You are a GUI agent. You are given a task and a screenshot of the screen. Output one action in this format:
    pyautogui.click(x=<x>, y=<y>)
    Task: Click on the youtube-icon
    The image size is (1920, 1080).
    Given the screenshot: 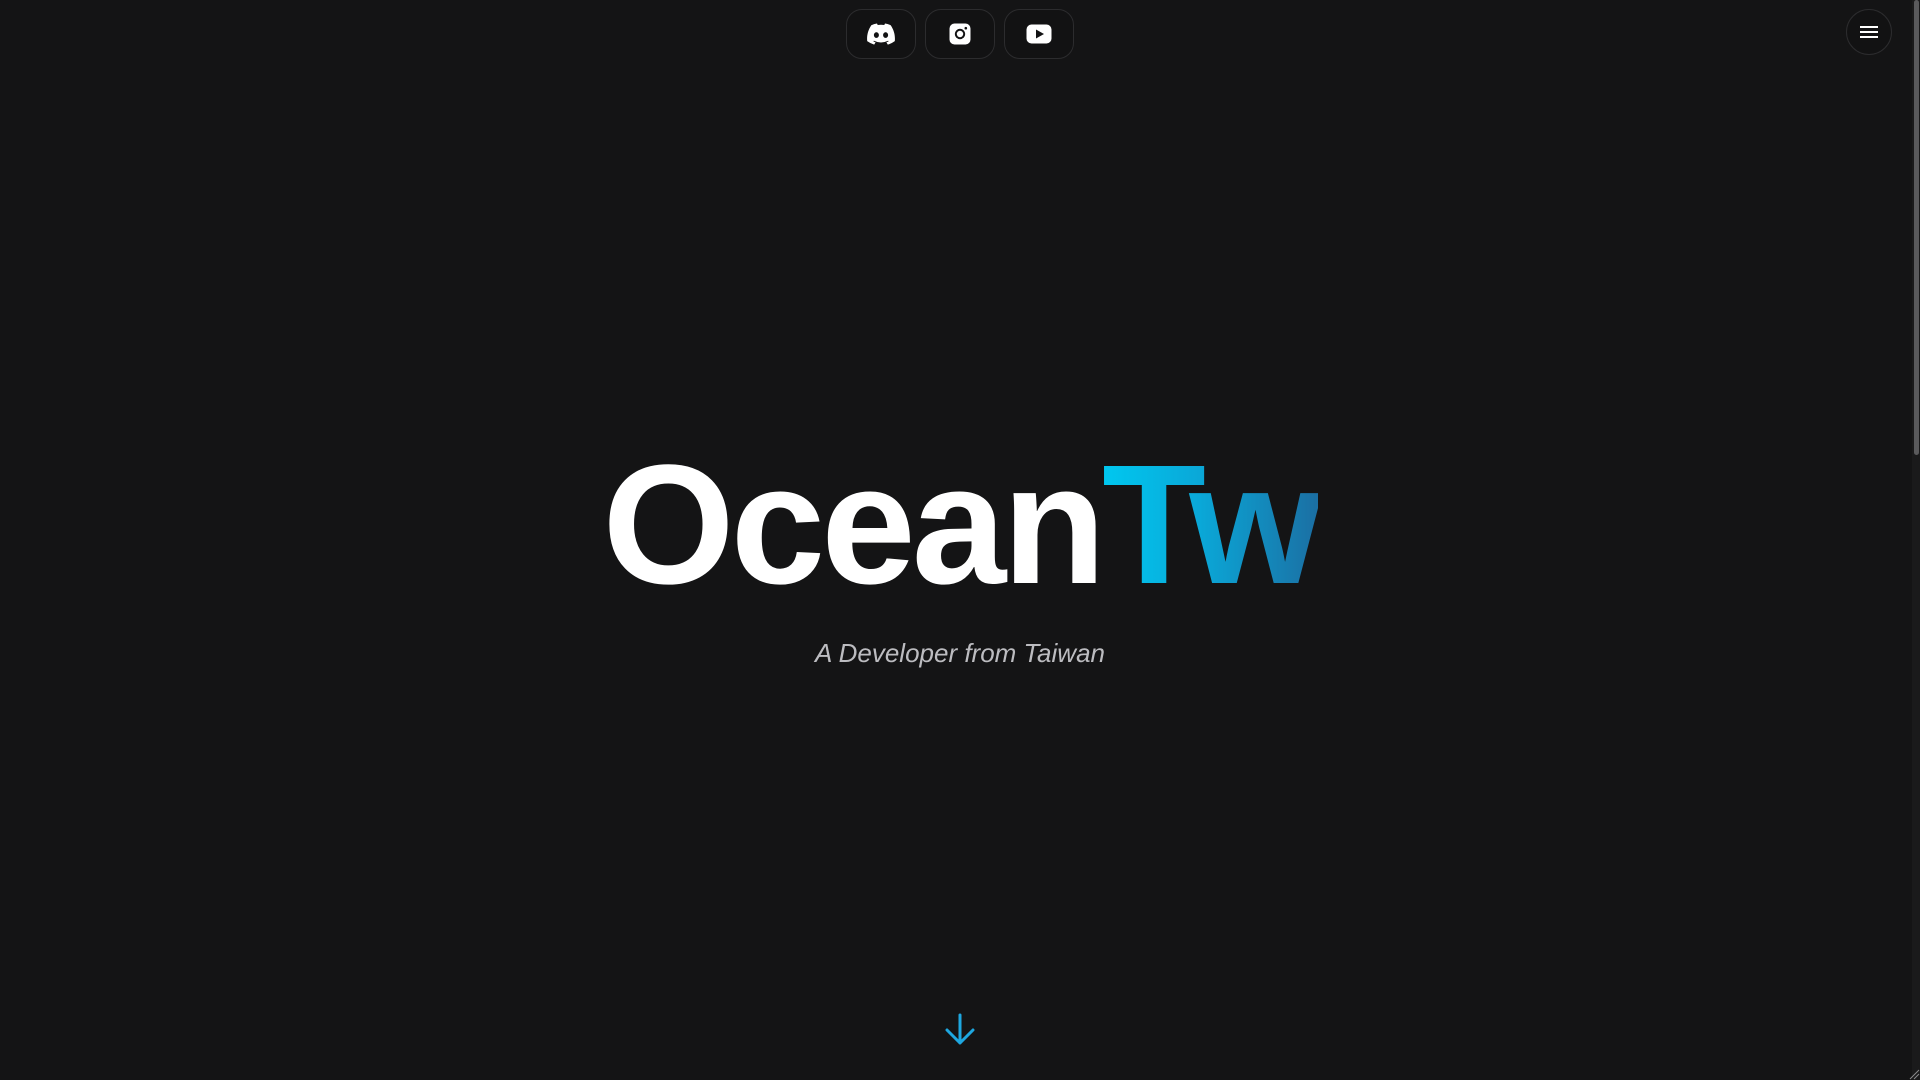 What is the action you would take?
    pyautogui.click(x=1039, y=34)
    